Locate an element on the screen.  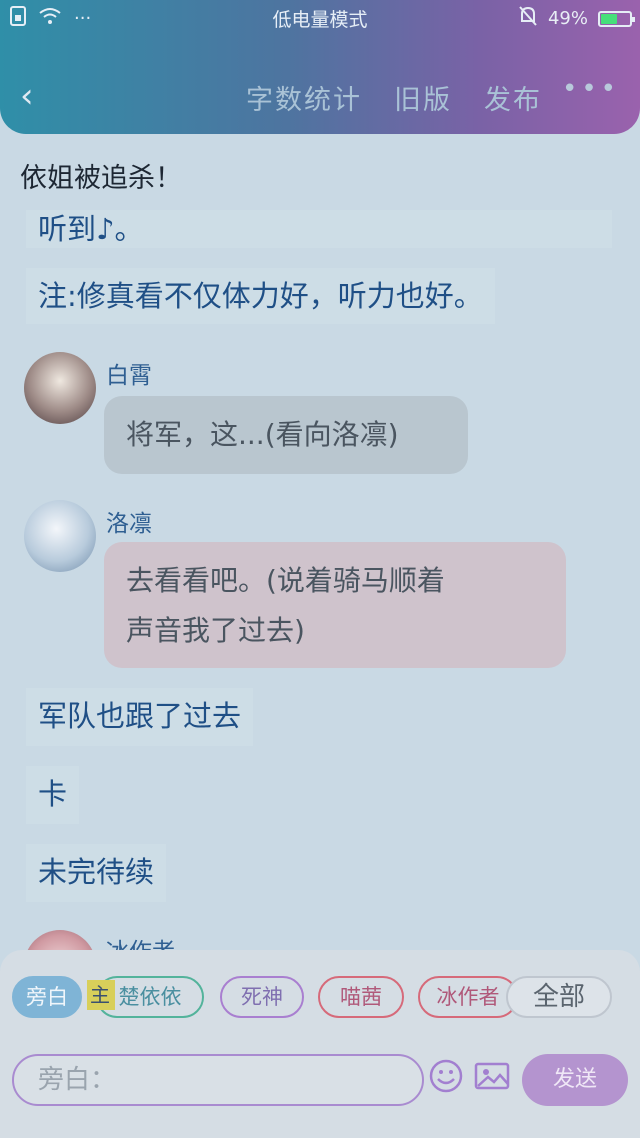
message-line: 去看看吧。(说着骑马顺着 is located at coordinates (285, 580).